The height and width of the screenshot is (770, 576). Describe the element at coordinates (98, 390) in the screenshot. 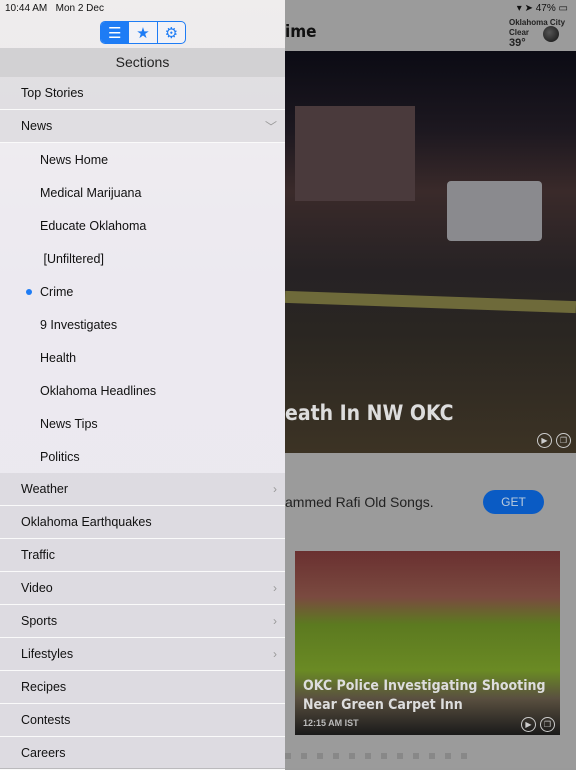

I see `section-label: Oklahoma Headlines` at that location.